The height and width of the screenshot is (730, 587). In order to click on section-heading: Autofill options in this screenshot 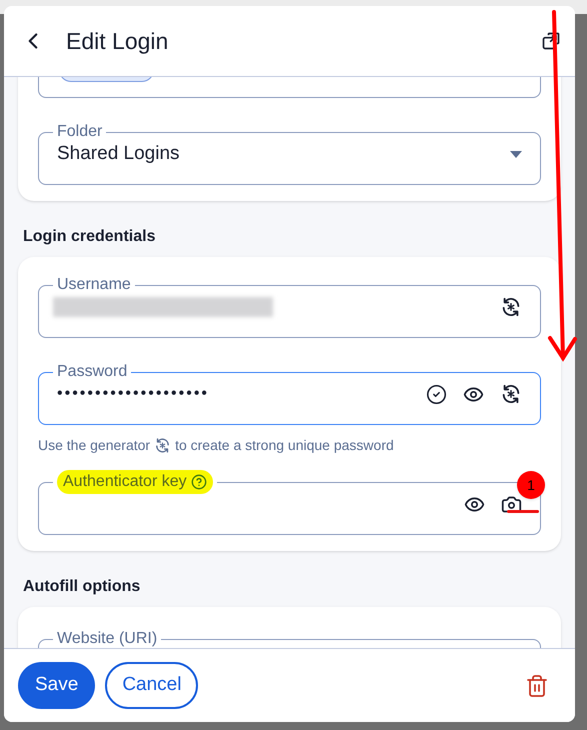, I will do `click(82, 587)`.